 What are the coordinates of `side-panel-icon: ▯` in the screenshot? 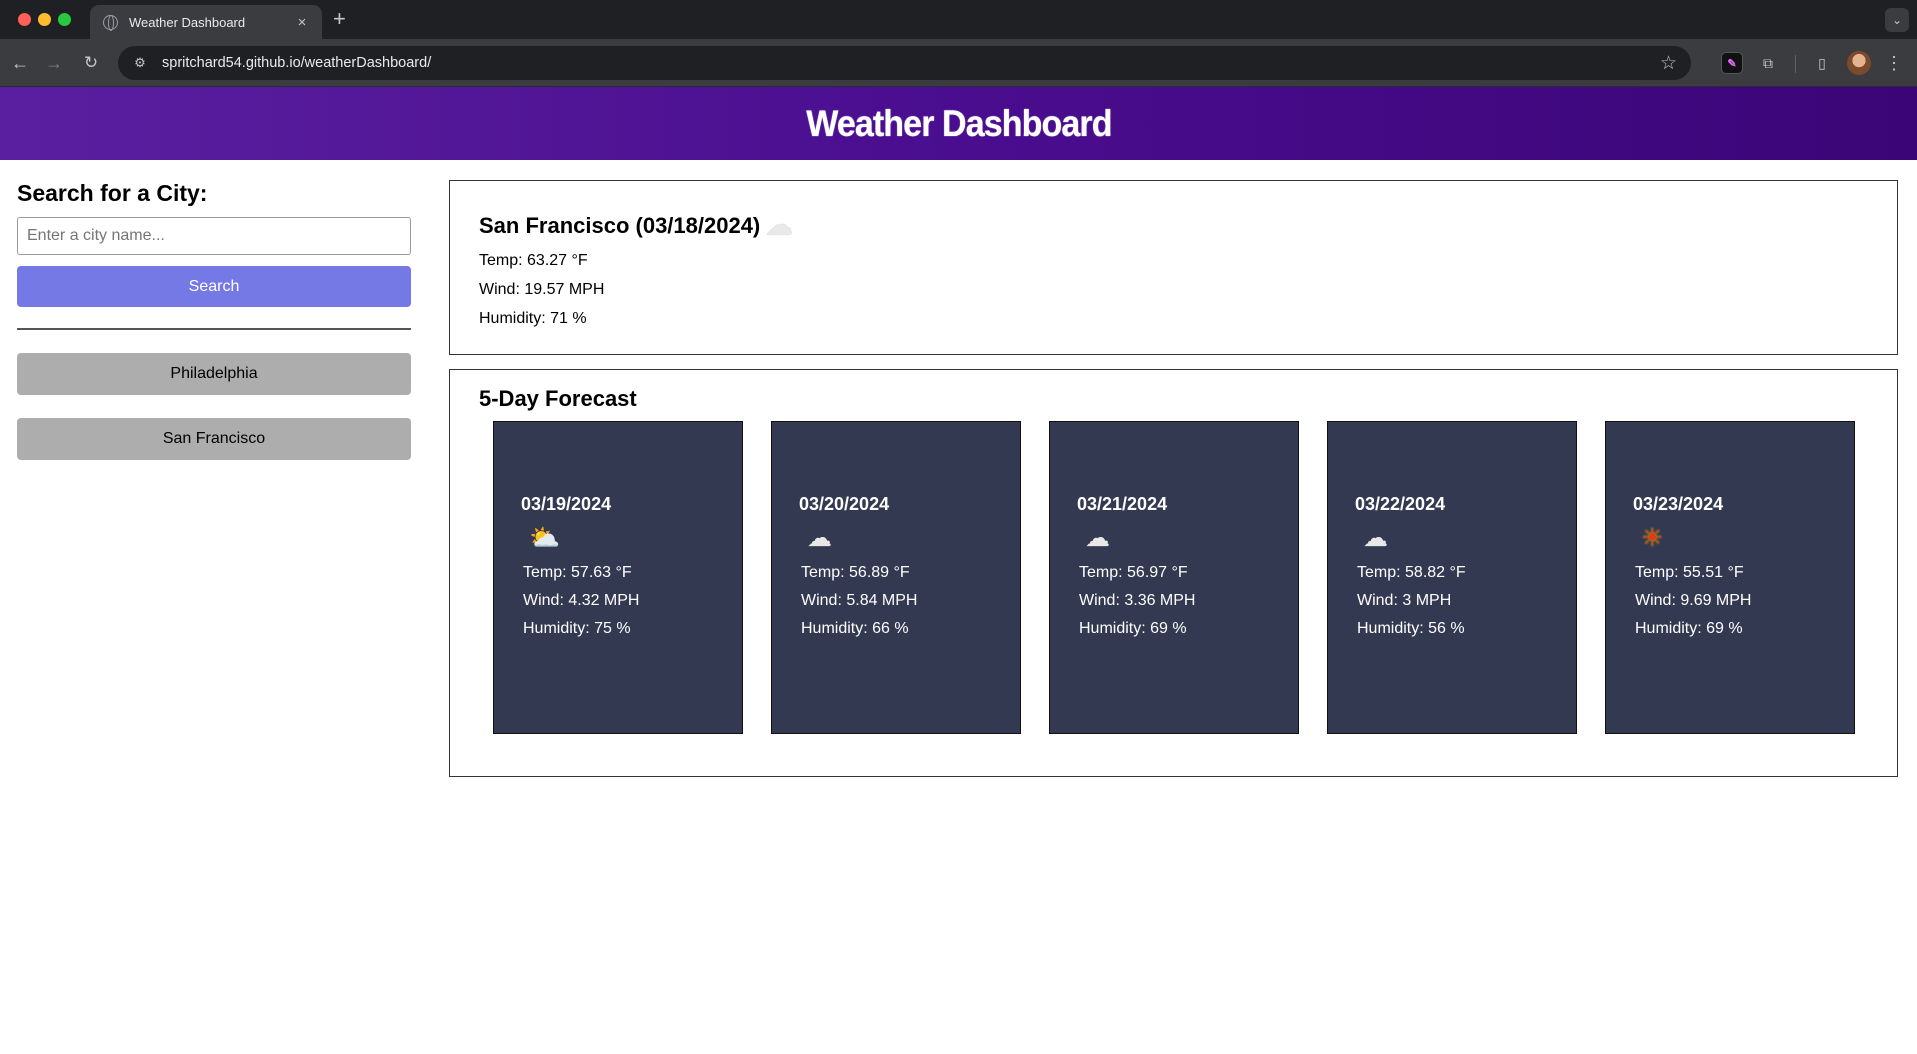 It's located at (1822, 63).